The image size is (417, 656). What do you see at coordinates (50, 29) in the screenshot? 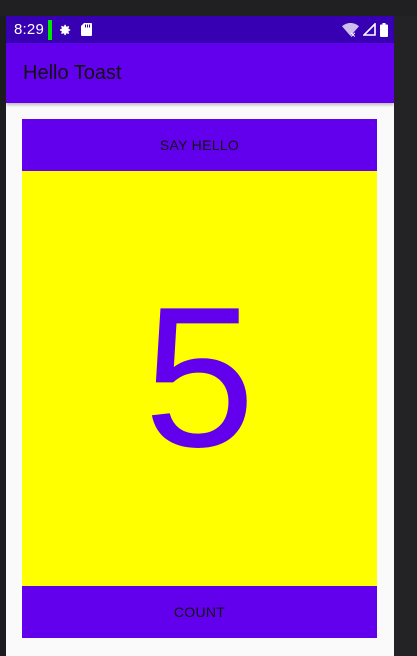
I see `status-indicator` at bounding box center [50, 29].